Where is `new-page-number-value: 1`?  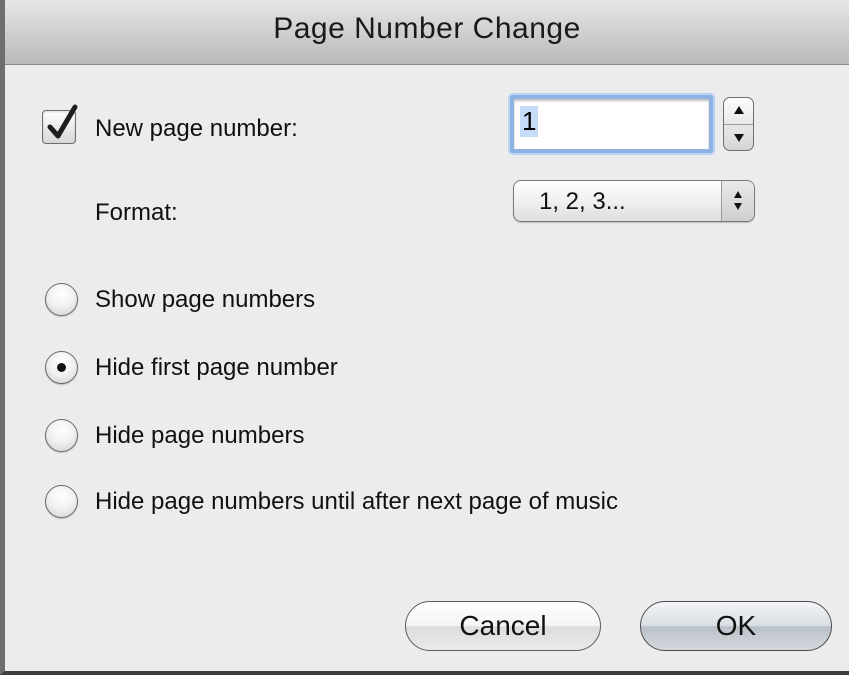
new-page-number-value: 1 is located at coordinates (529, 121).